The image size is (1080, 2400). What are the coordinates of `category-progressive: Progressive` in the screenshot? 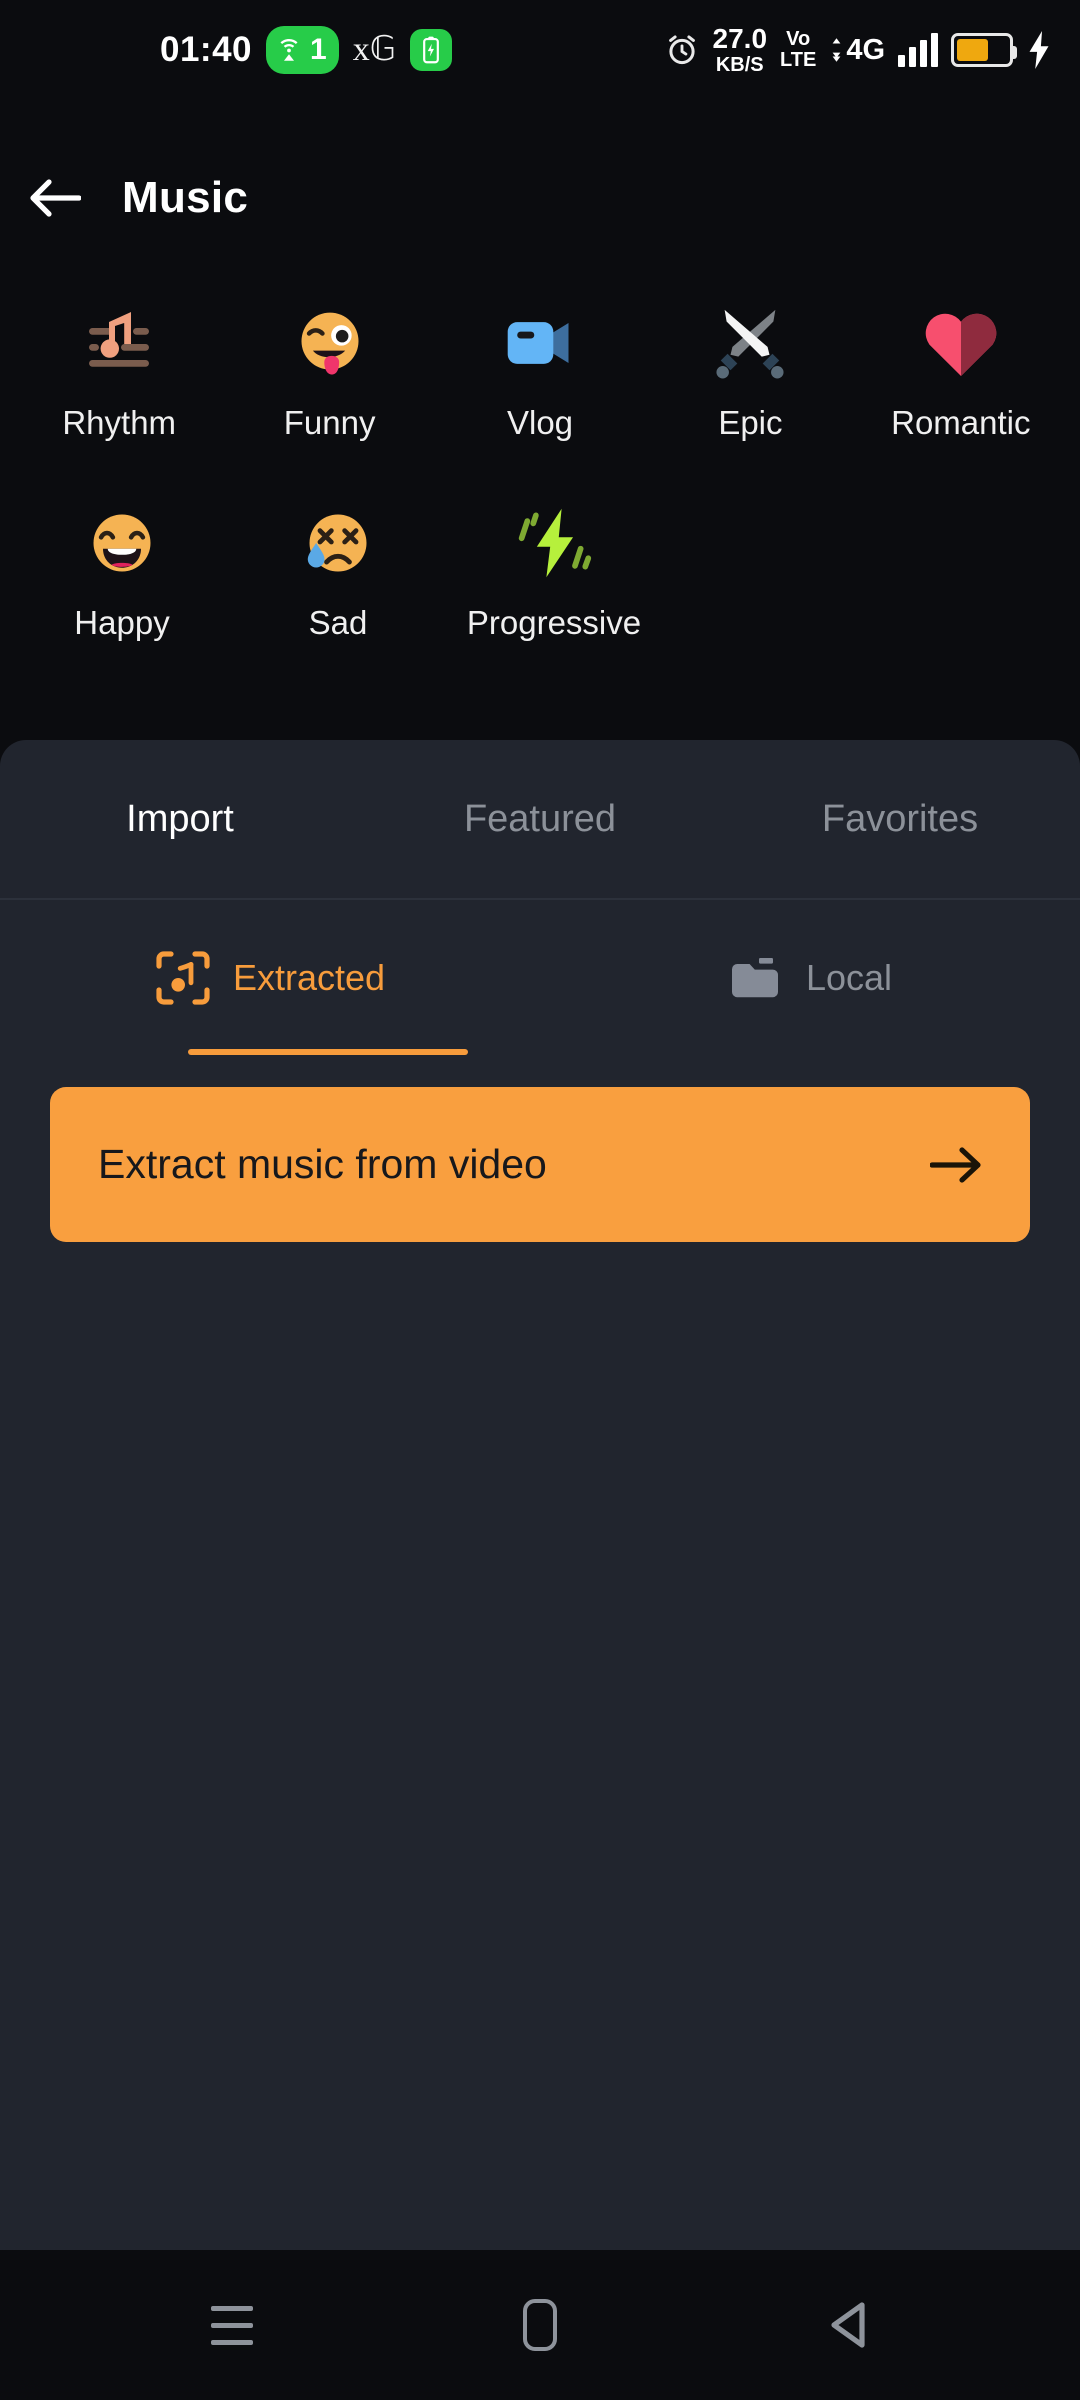 It's located at (554, 561).